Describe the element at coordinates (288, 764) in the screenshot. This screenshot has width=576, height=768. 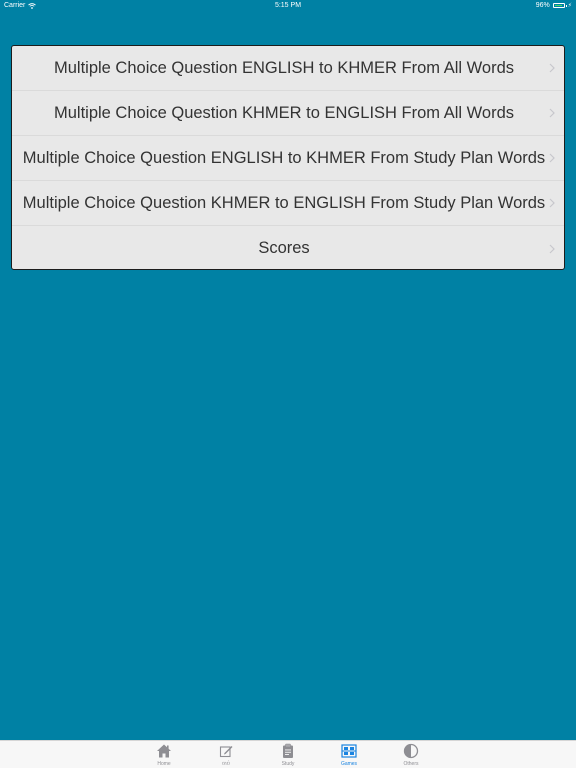
I see `tab-label: Study` at that location.